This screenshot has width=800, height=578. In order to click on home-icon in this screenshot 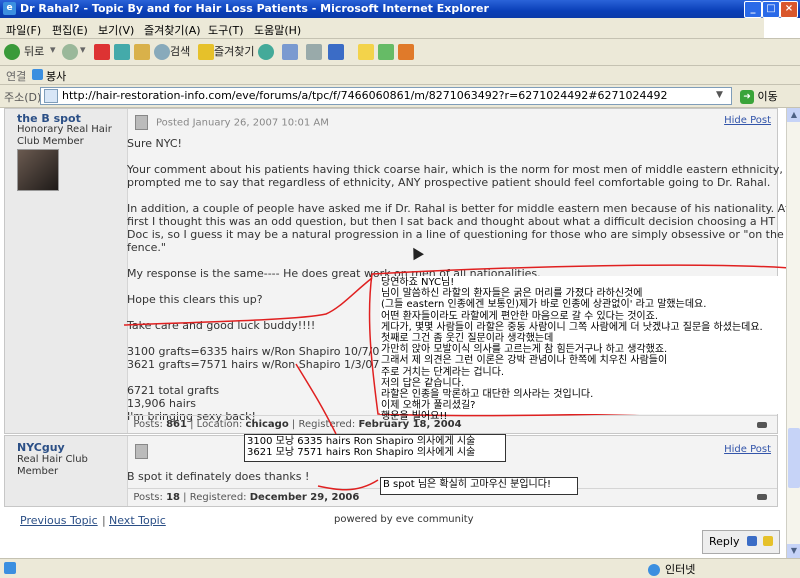, I will do `click(142, 52)`.